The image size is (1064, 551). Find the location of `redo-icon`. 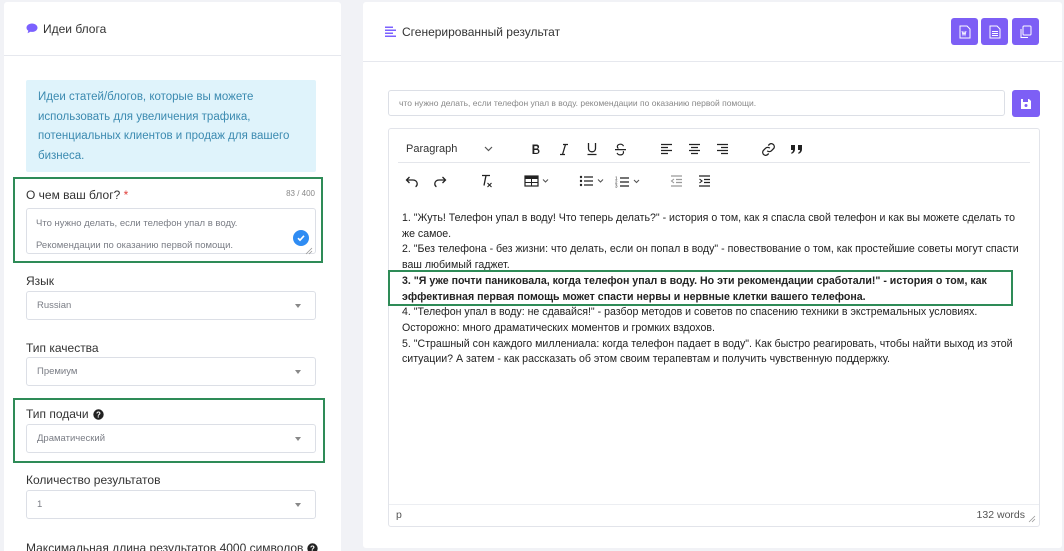

redo-icon is located at coordinates (440, 181).